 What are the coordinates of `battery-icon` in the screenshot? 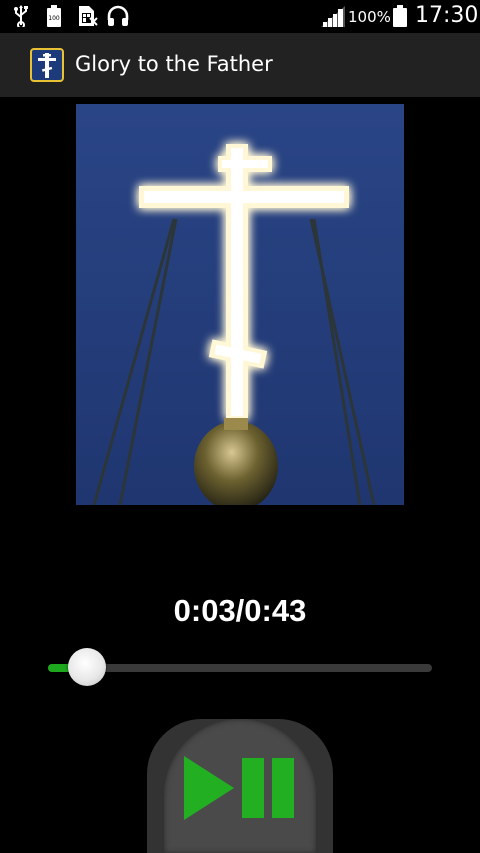 It's located at (400, 16).